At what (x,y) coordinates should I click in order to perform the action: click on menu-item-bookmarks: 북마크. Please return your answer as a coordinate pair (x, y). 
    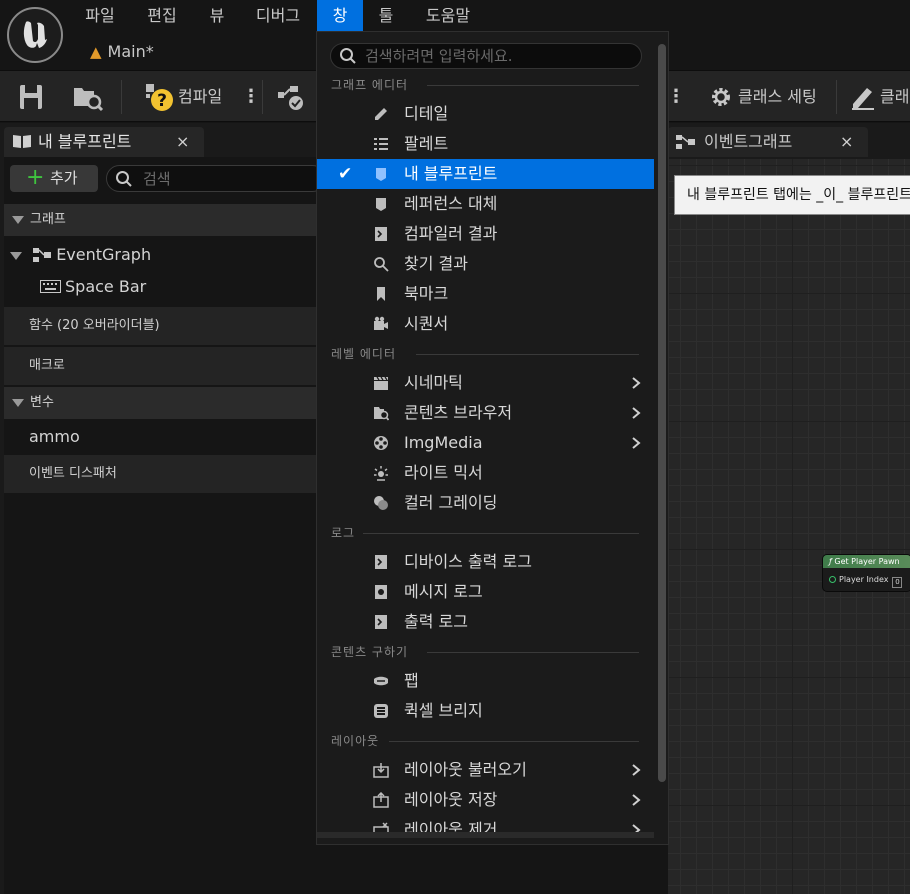
    Looking at the image, I should click on (485, 294).